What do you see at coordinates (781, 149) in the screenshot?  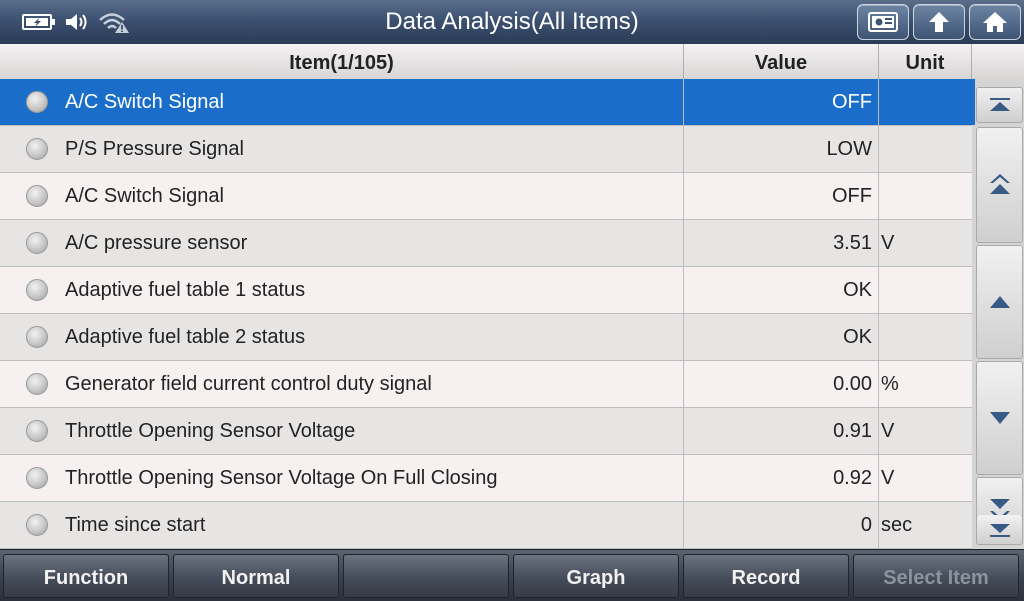 I see `row-value: LOW` at bounding box center [781, 149].